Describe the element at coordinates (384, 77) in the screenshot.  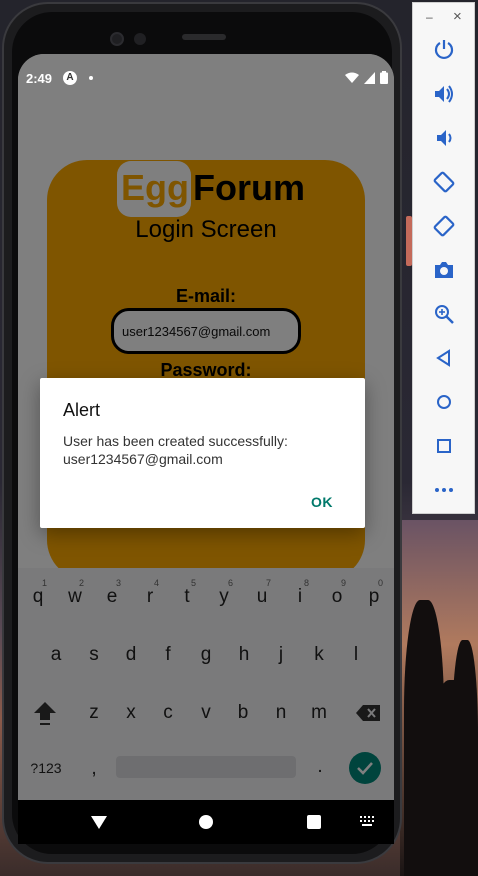
I see `battery-icon` at that location.